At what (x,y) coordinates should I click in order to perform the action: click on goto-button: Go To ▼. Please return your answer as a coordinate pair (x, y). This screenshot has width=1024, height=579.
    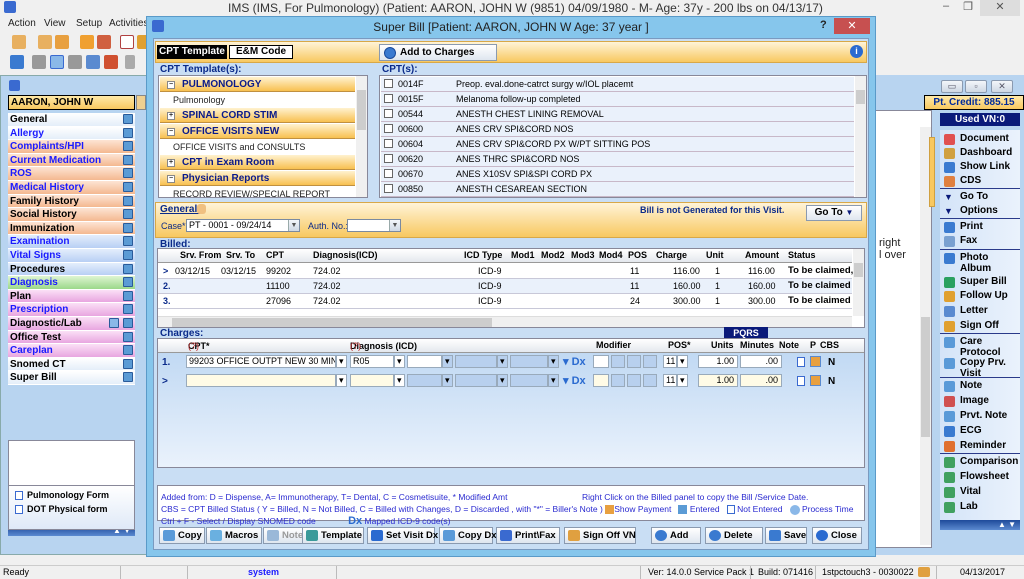
    Looking at the image, I should click on (834, 213).